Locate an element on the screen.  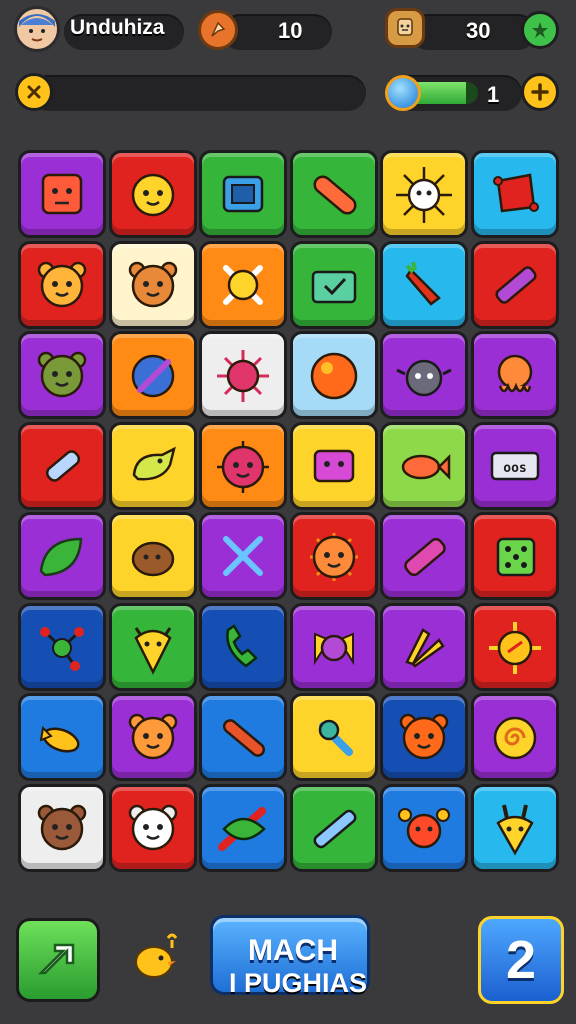
frog-face-icon is located at coordinates (62, 374).